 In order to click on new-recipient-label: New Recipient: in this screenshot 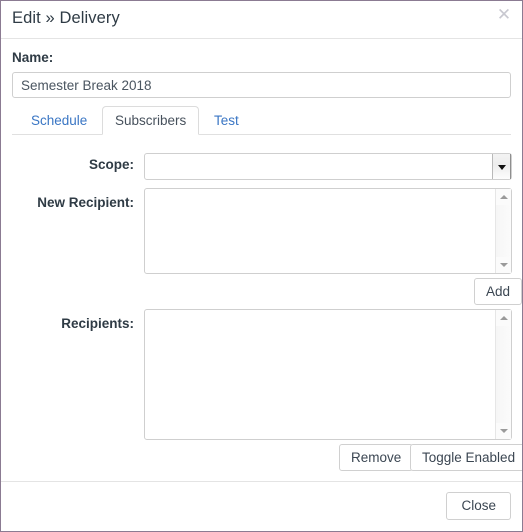, I will do `click(85, 202)`.